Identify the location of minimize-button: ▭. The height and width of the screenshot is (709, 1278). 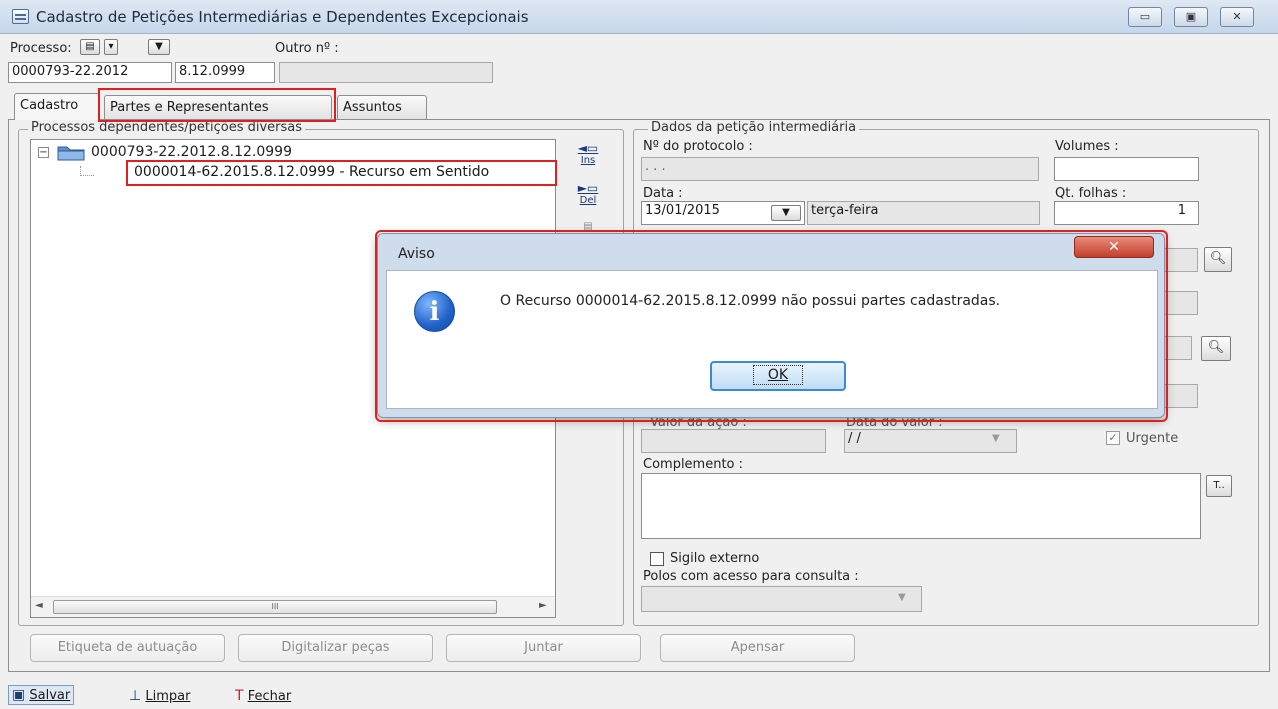
(1145, 17).